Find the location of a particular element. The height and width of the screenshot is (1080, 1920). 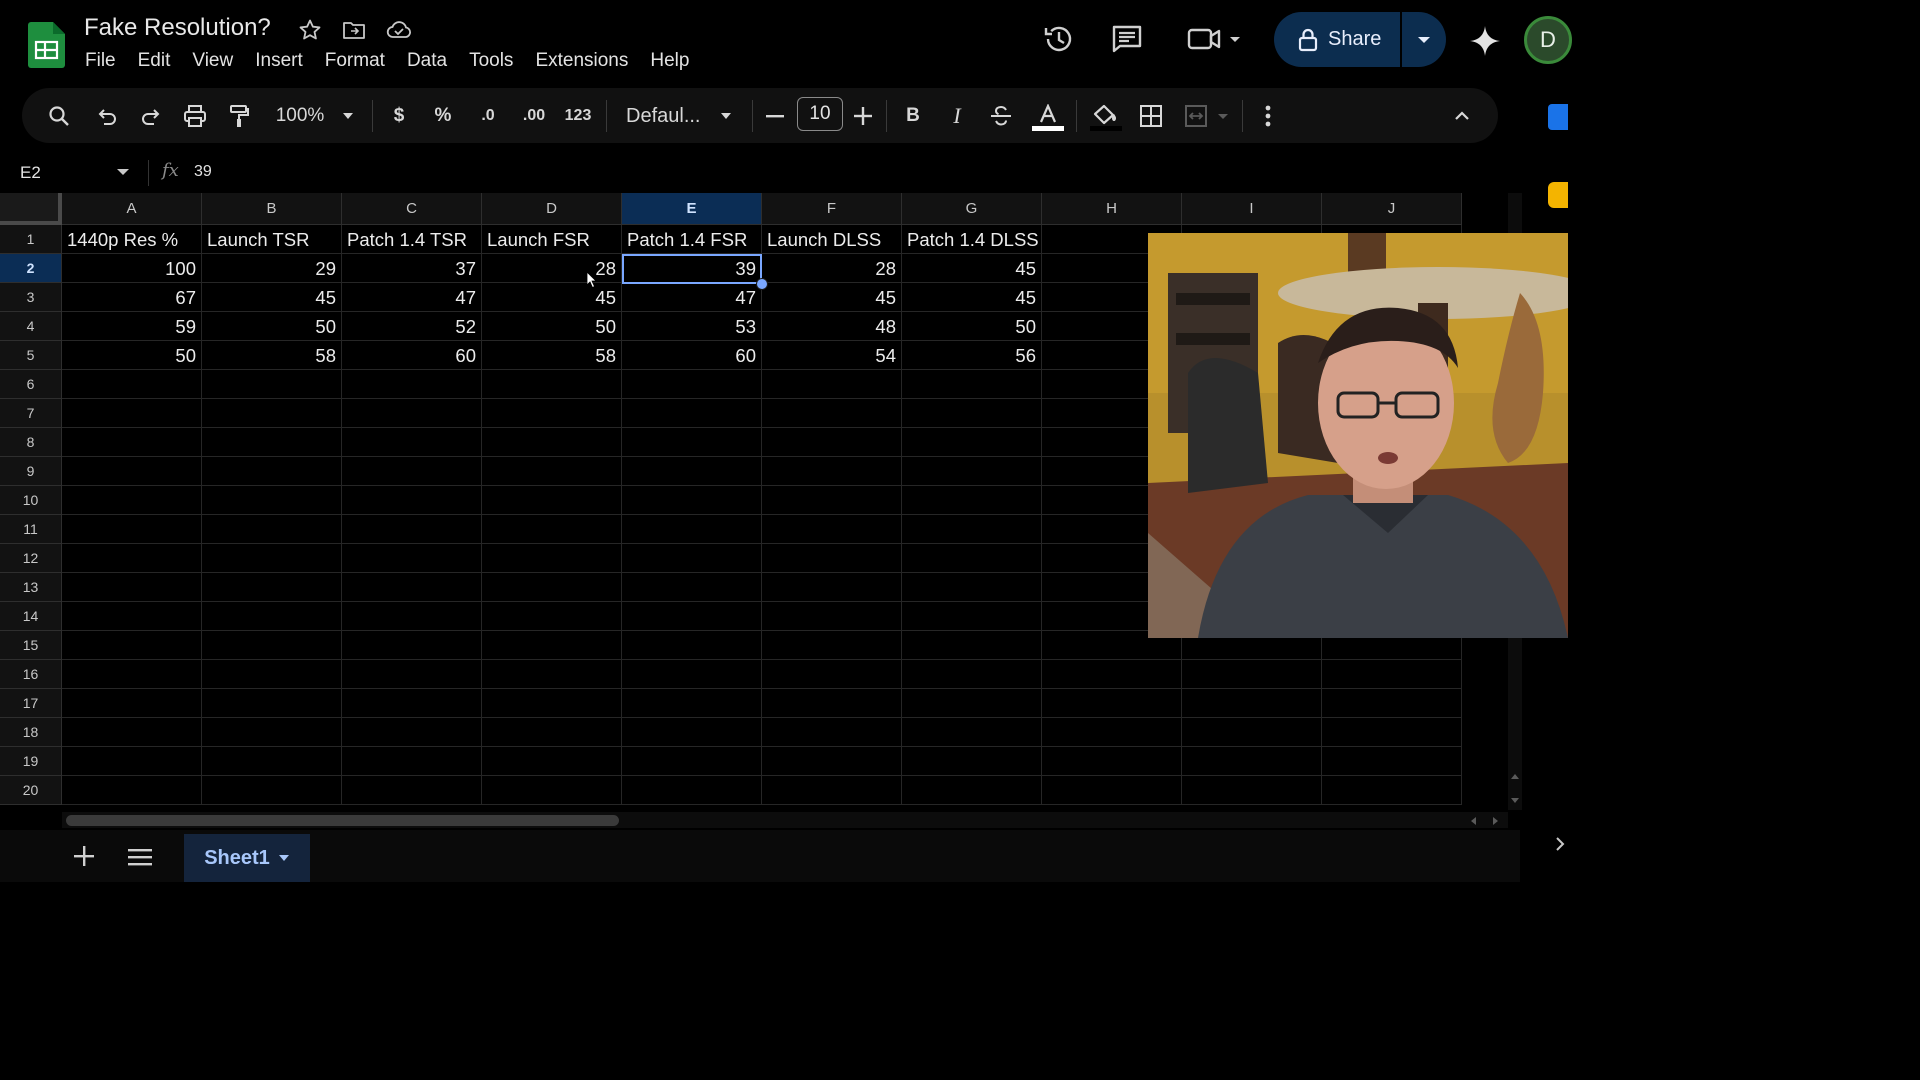

fill-handle is located at coordinates (762, 284).